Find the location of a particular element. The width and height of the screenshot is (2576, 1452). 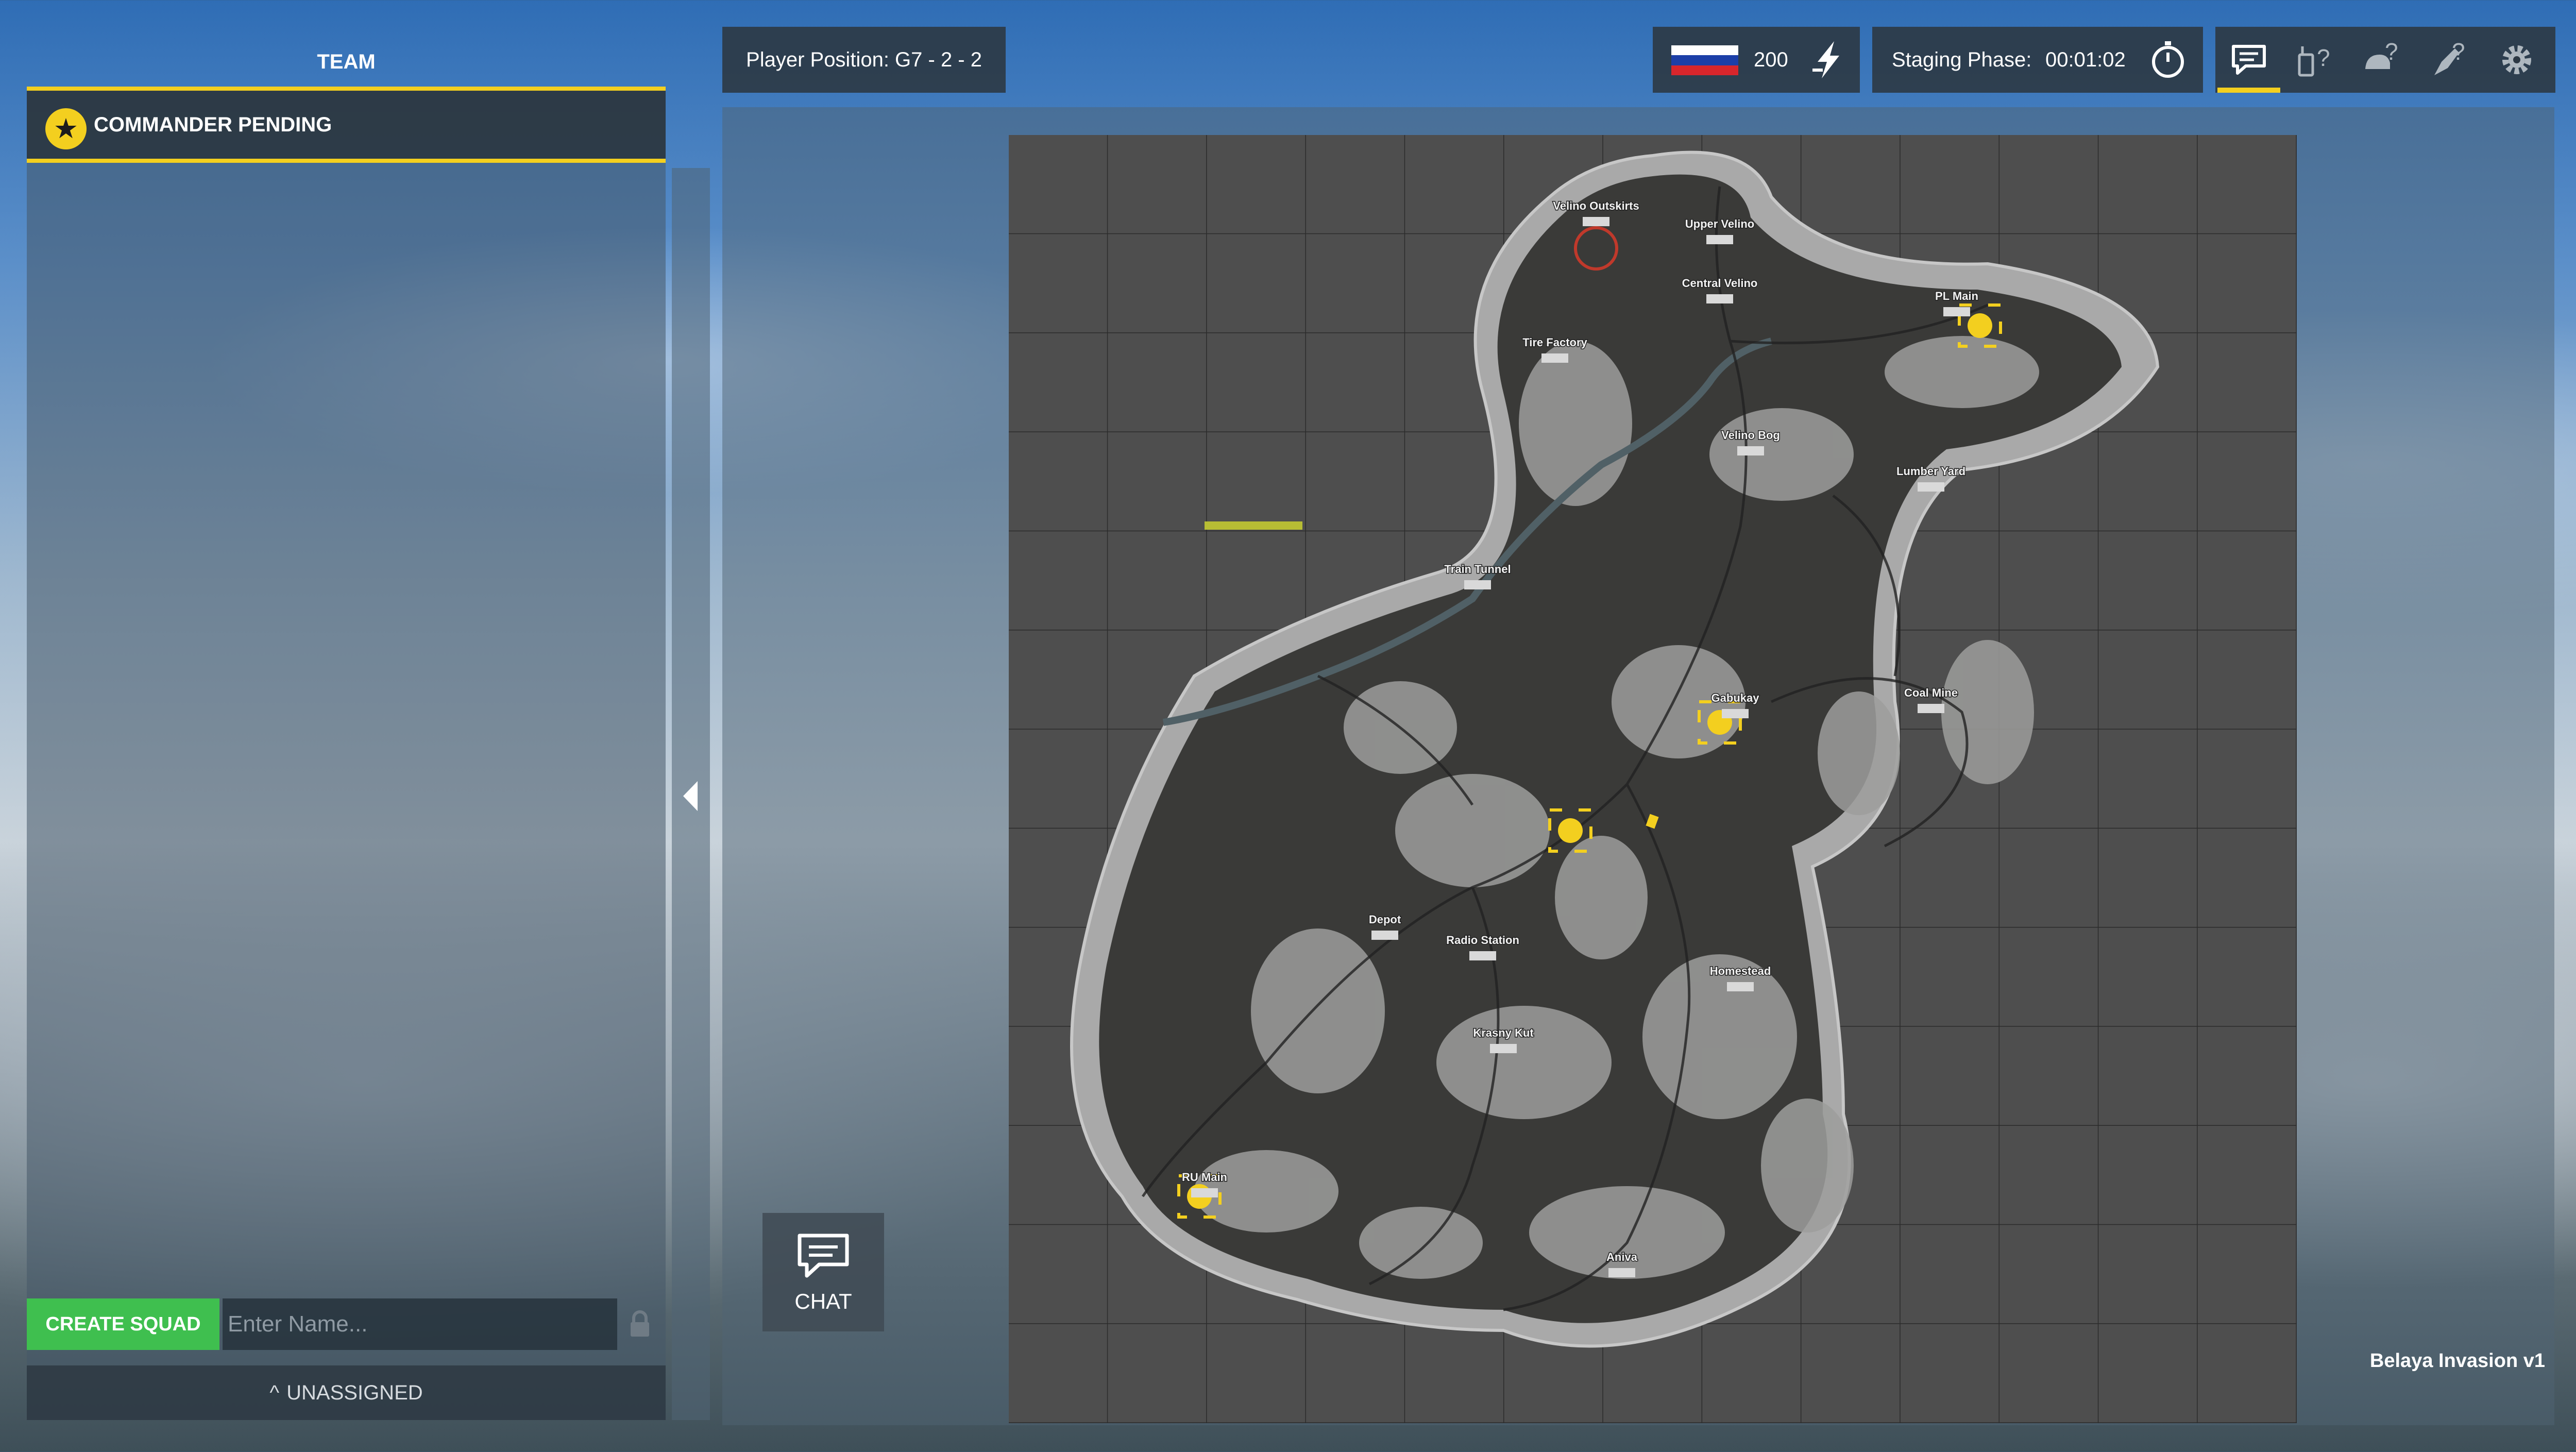

rocket-help-icon: ? is located at coordinates (2449, 60).